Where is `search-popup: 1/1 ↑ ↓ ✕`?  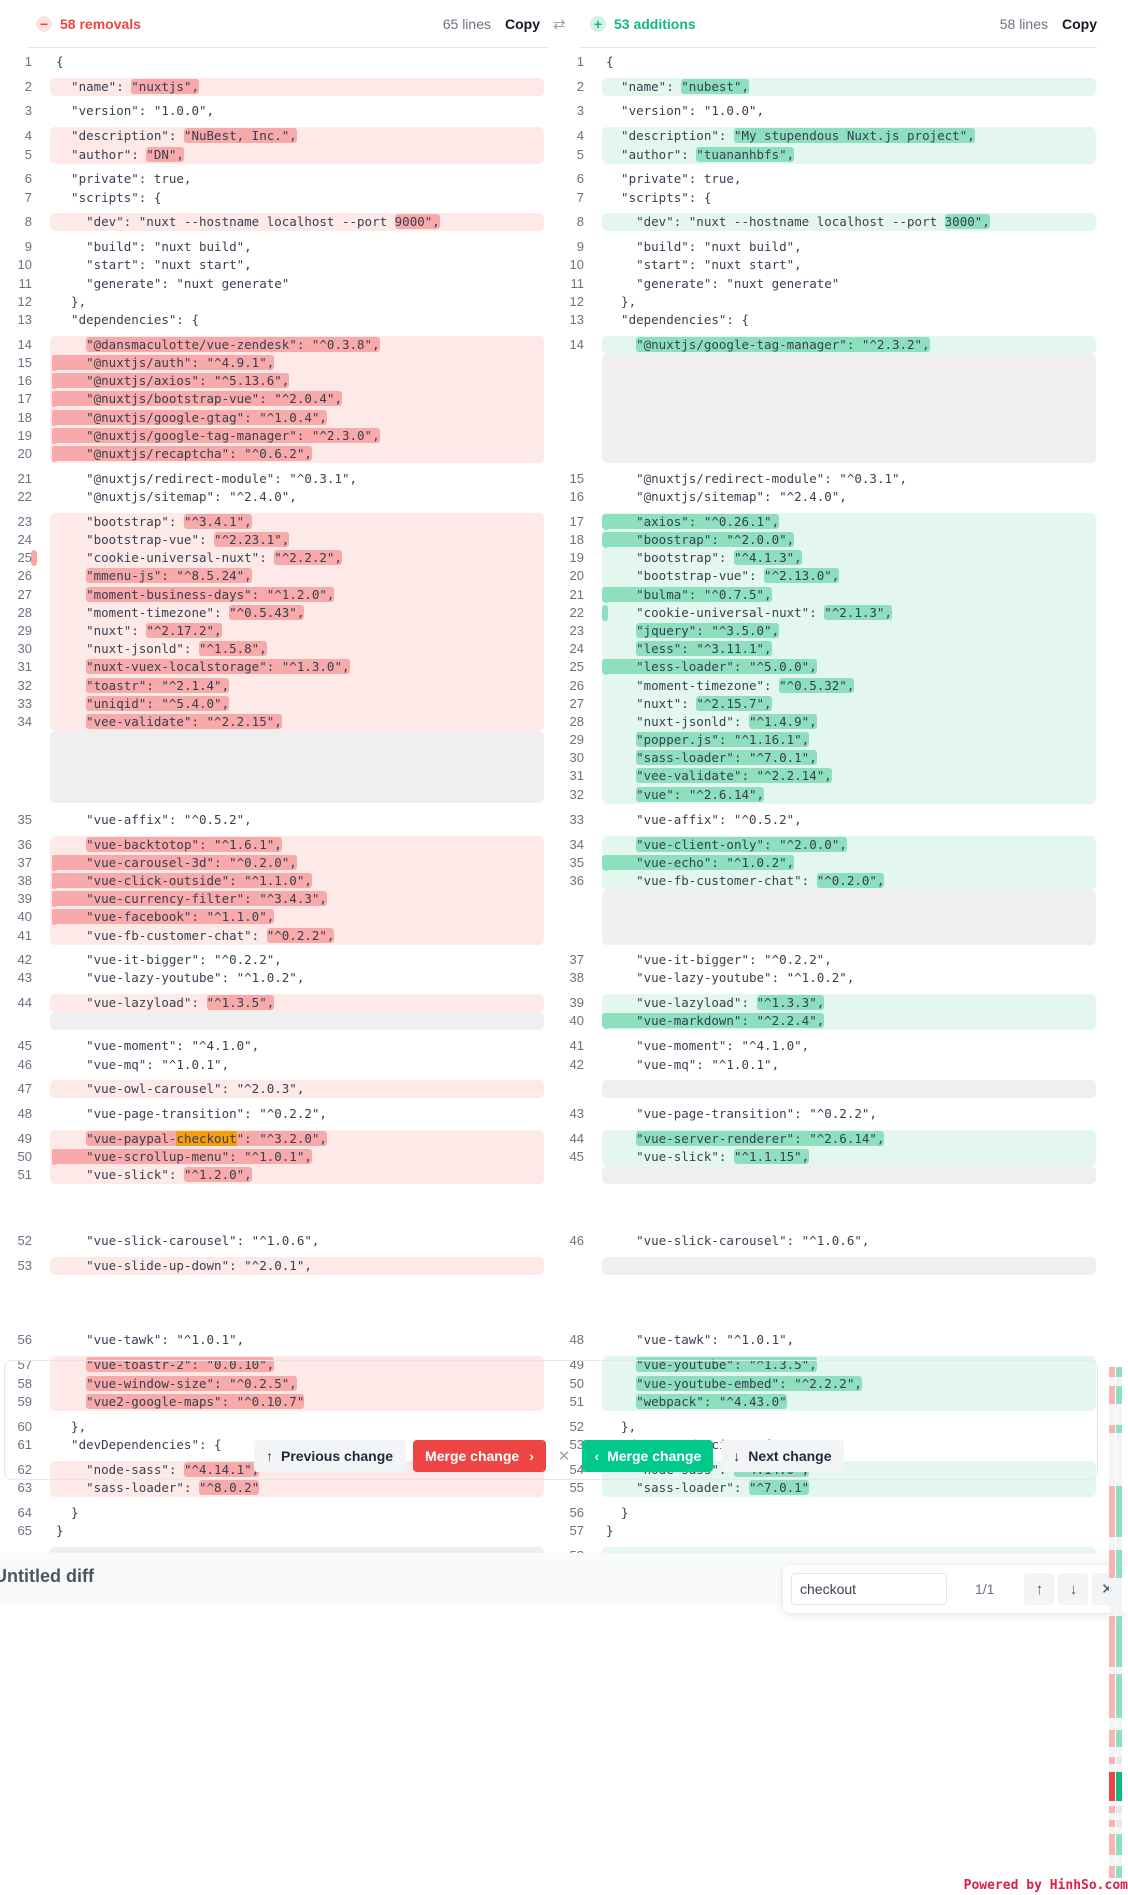 search-popup: 1/1 ↑ ↓ ✕ is located at coordinates (955, 1589).